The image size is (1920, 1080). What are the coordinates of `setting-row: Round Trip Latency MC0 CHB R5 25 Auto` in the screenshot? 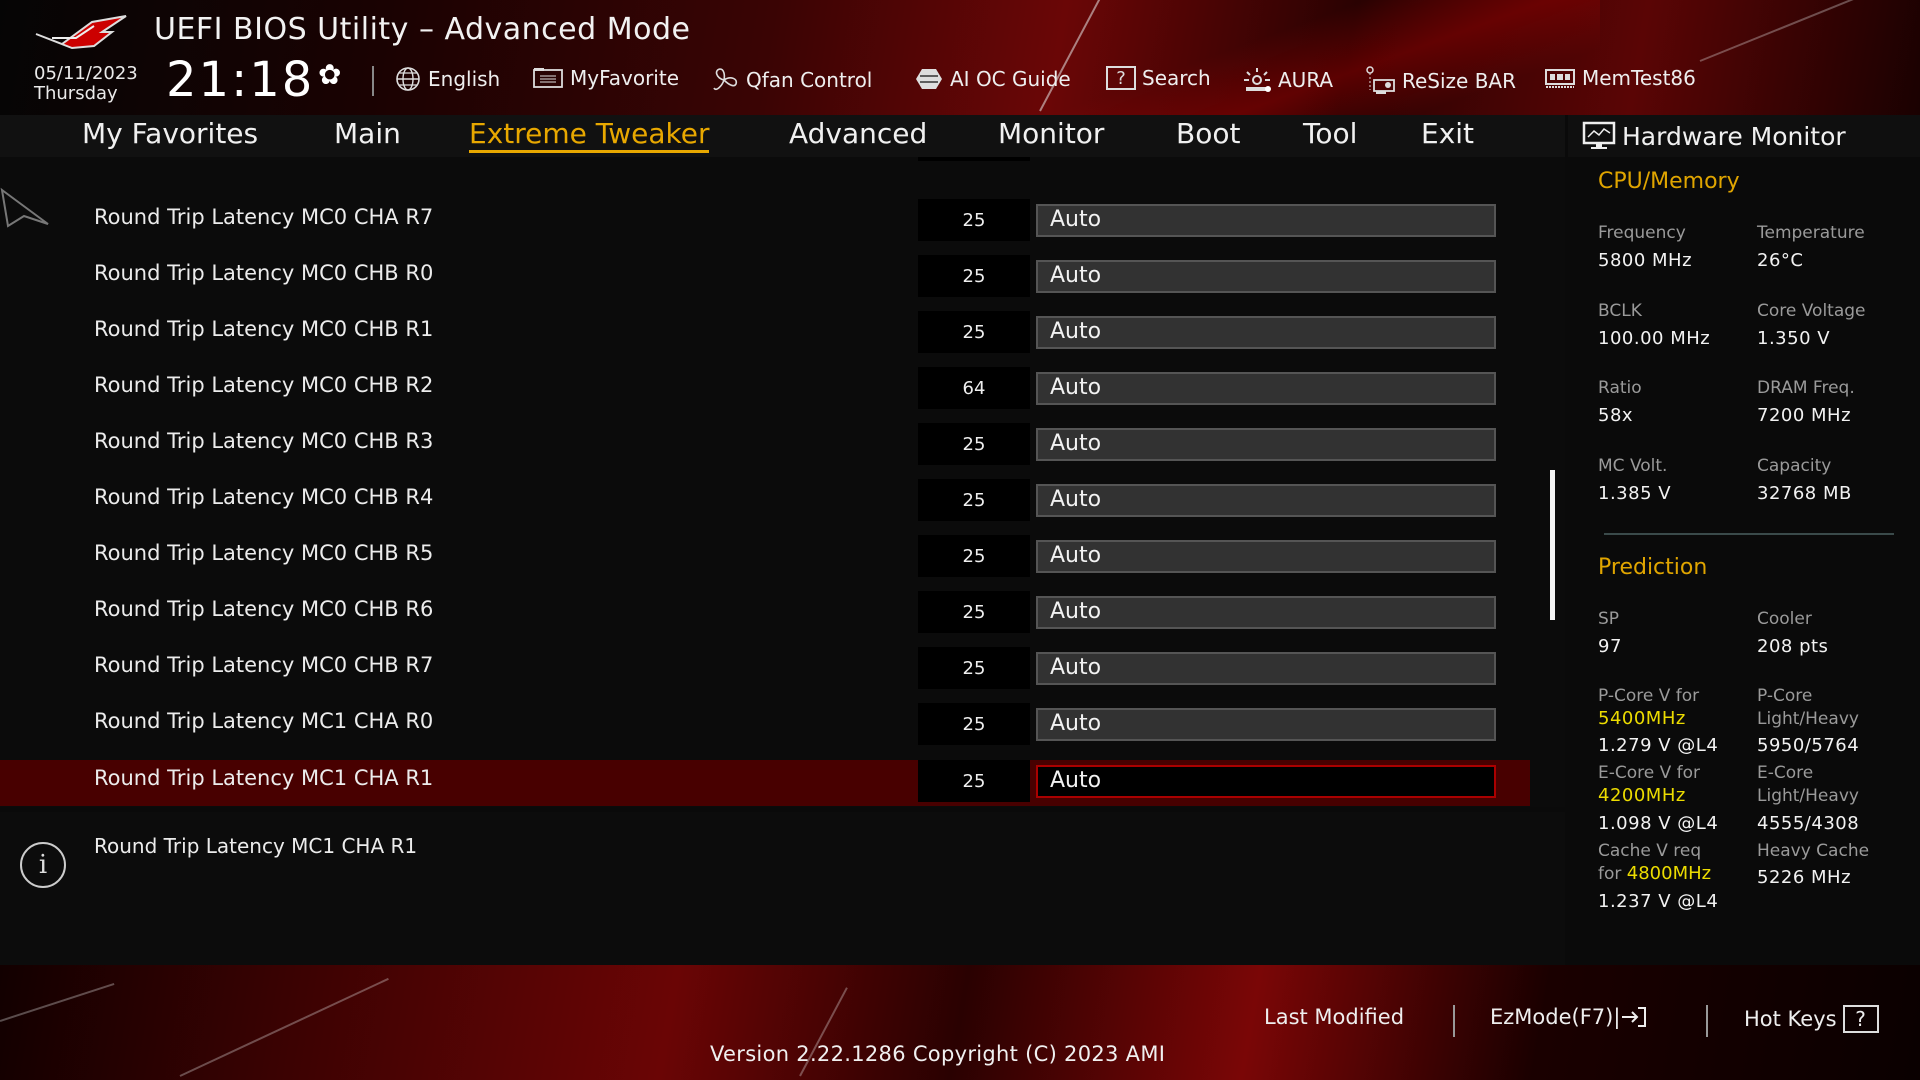 It's located at (765, 558).